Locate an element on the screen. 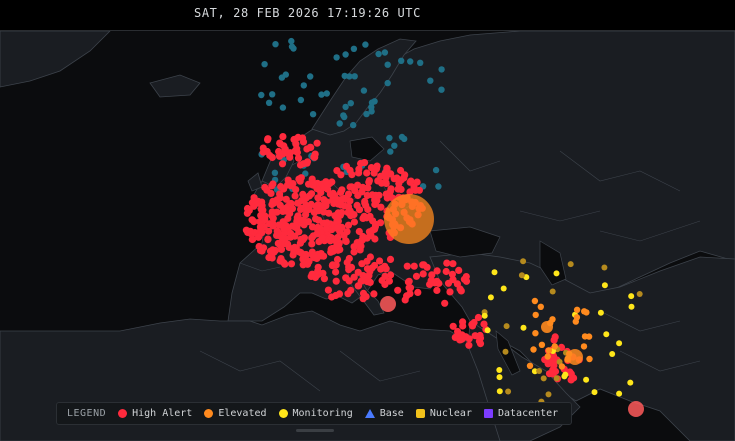  elevated-hotspot-marker is located at coordinates (575, 357).